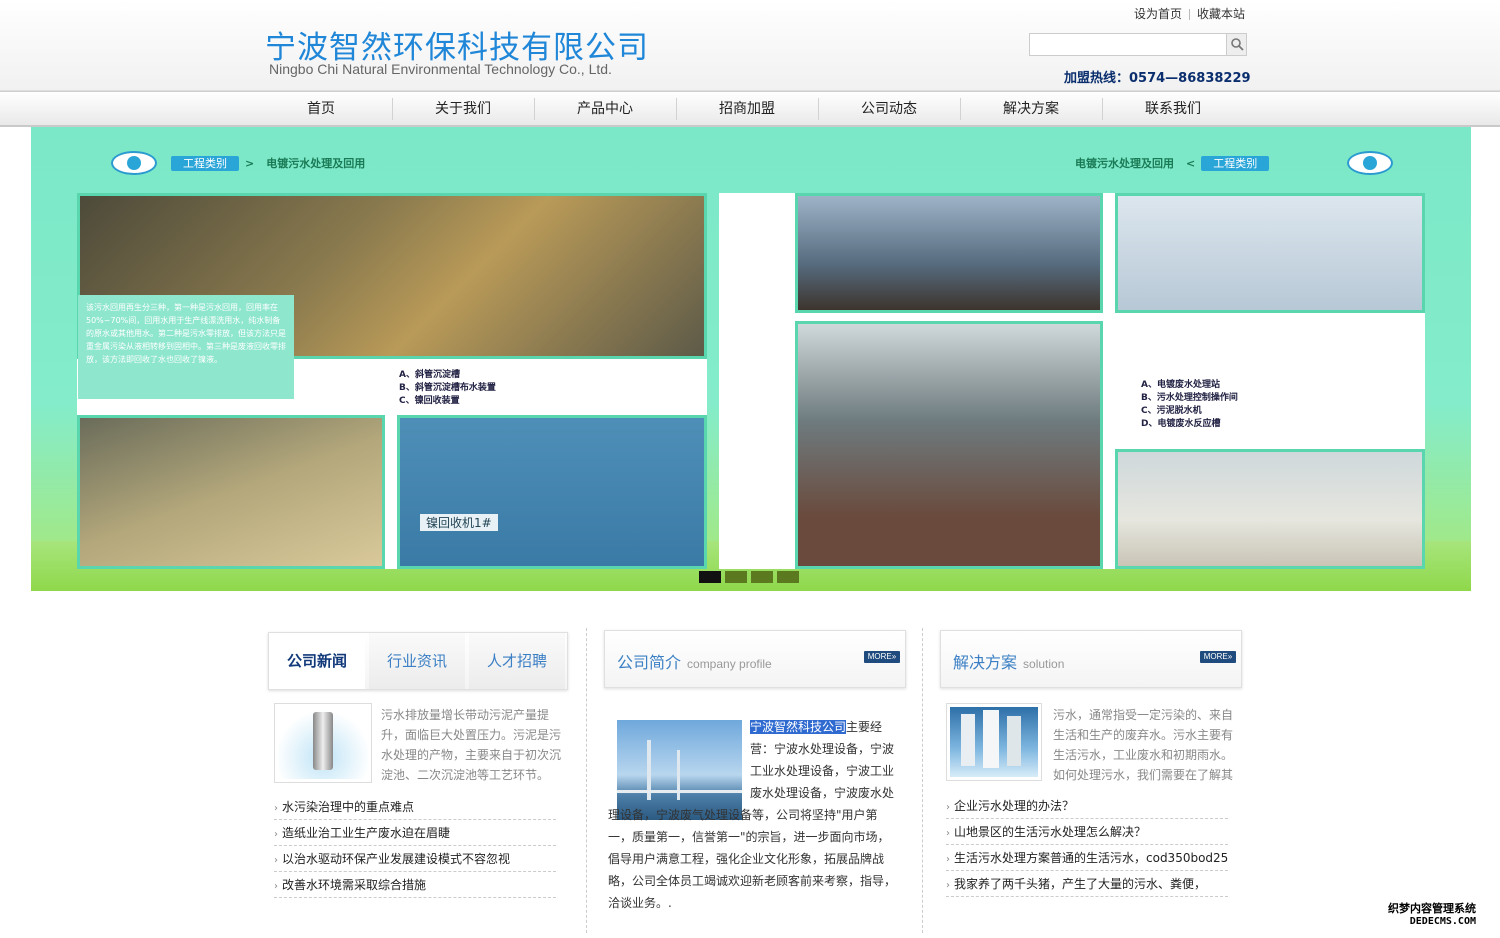 This screenshot has height=938, width=1500. I want to click on news-tabs: 公司新闻 行业资讯 人才招聘, so click(418, 661).